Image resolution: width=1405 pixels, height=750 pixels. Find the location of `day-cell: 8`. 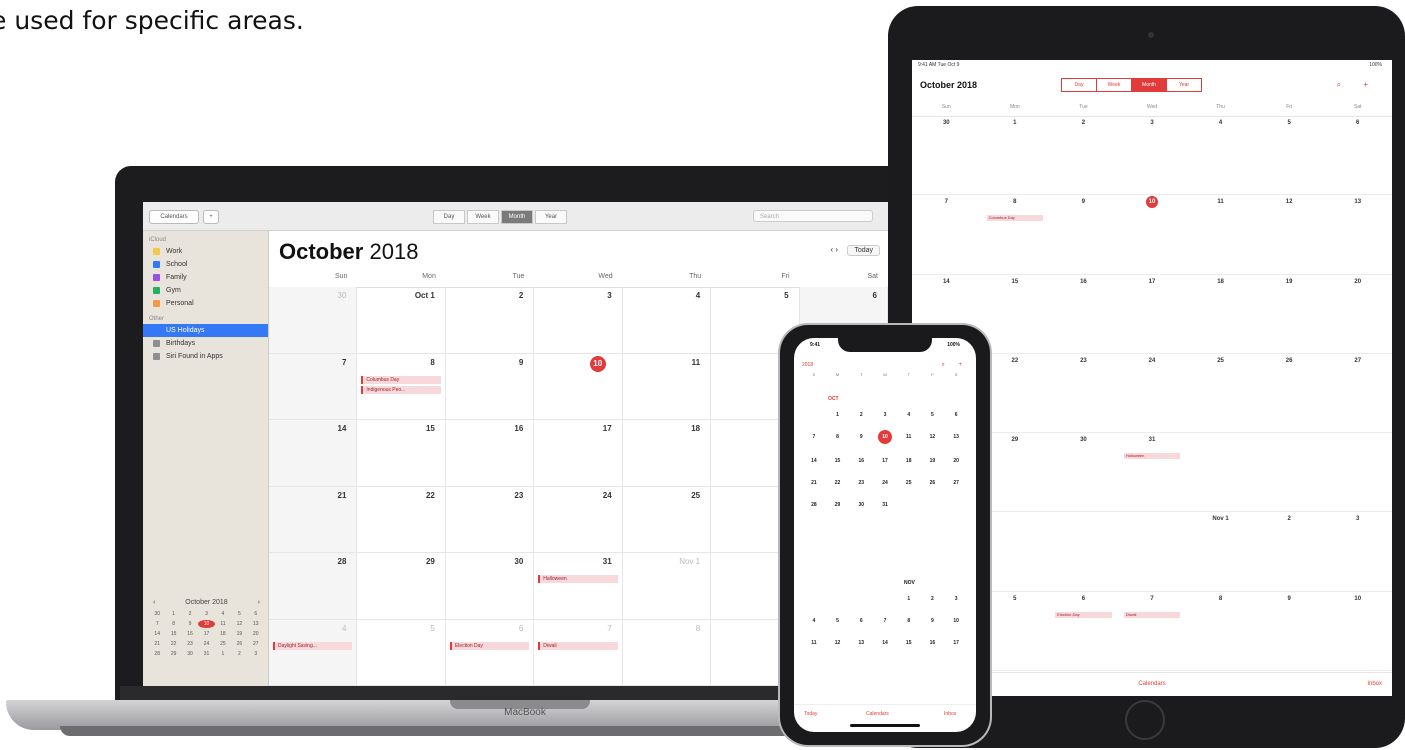

day-cell: 8 is located at coordinates (667, 652).